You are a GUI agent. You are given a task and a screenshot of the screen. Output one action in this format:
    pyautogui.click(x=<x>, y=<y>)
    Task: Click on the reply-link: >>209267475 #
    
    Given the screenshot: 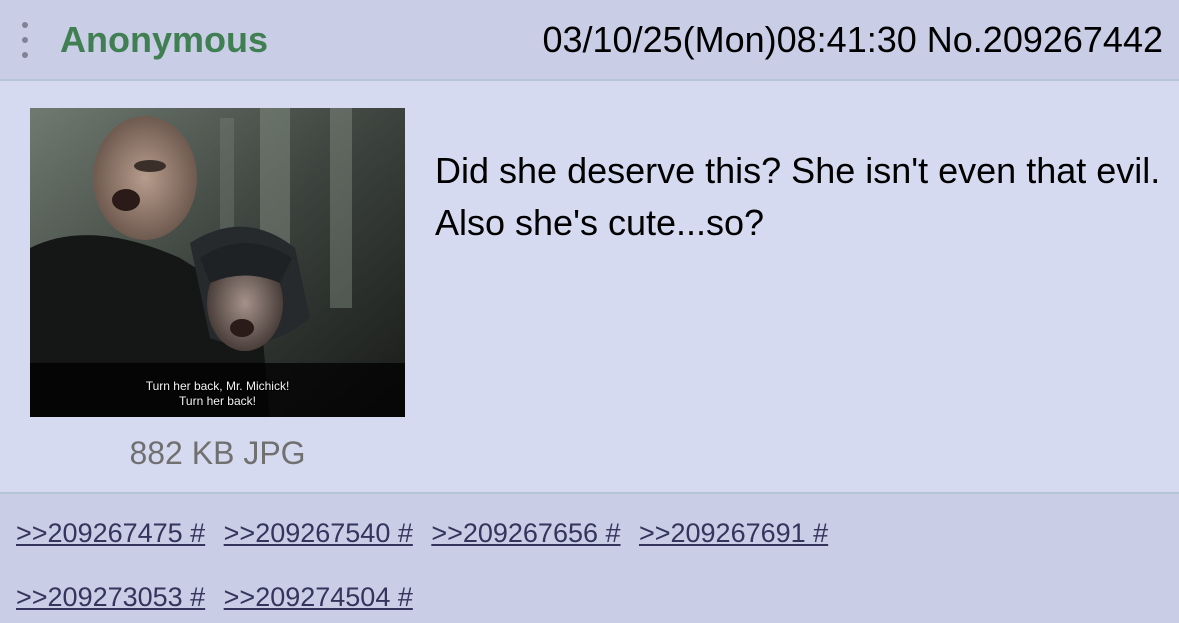 What is the action you would take?
    pyautogui.click(x=110, y=533)
    